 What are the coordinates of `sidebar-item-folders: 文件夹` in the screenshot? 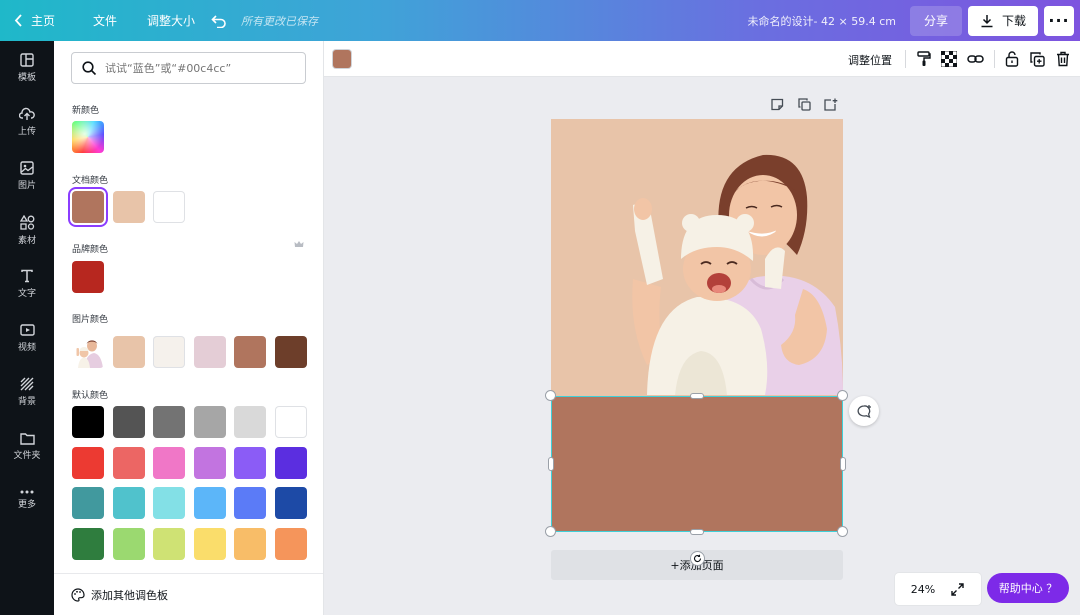 It's located at (27, 446).